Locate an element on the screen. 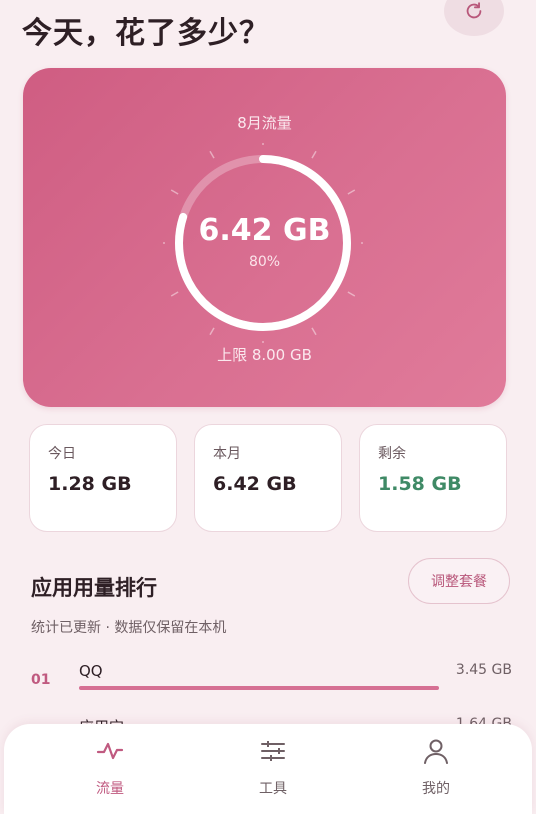  app-usage: 3.45 GB is located at coordinates (483, 670).